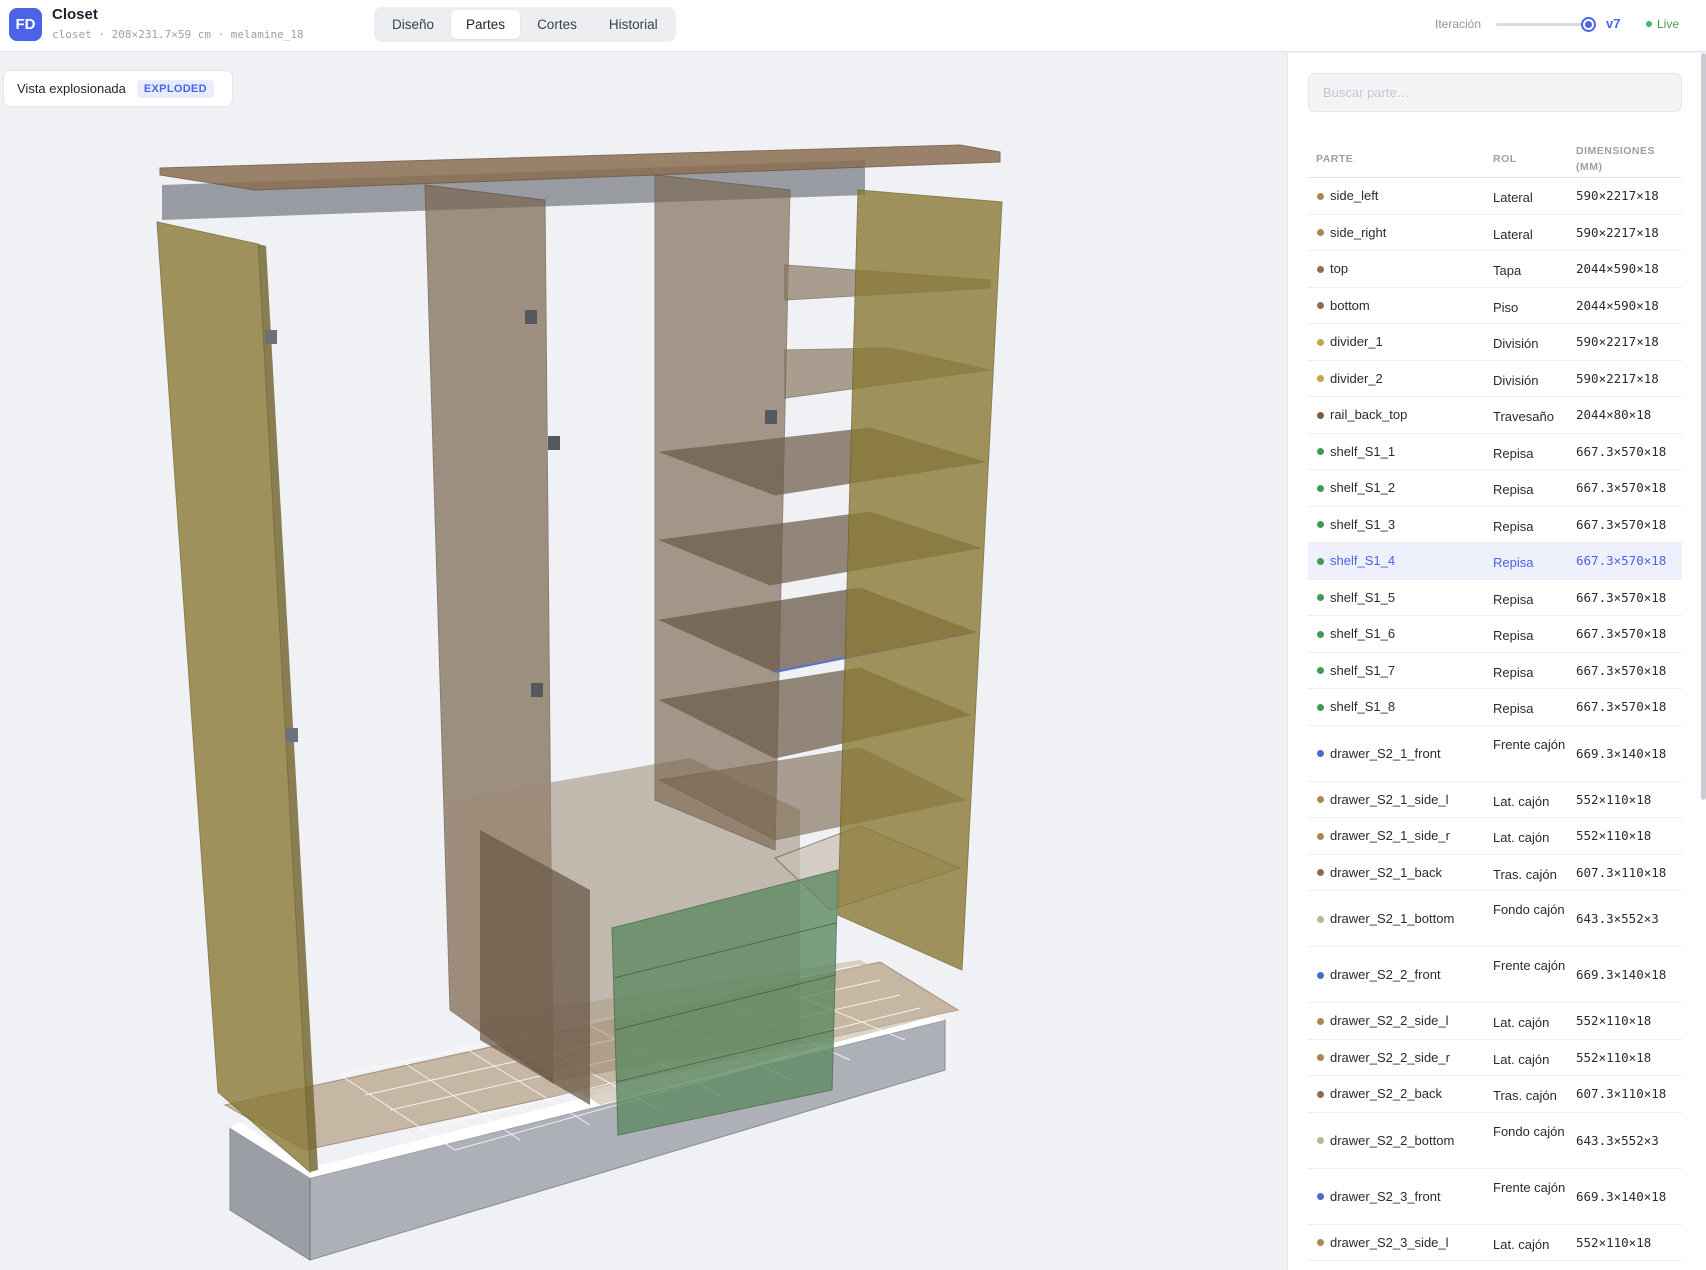 This screenshot has height=1270, width=1706. I want to click on iteration-slider-thumb, so click(1588, 24).